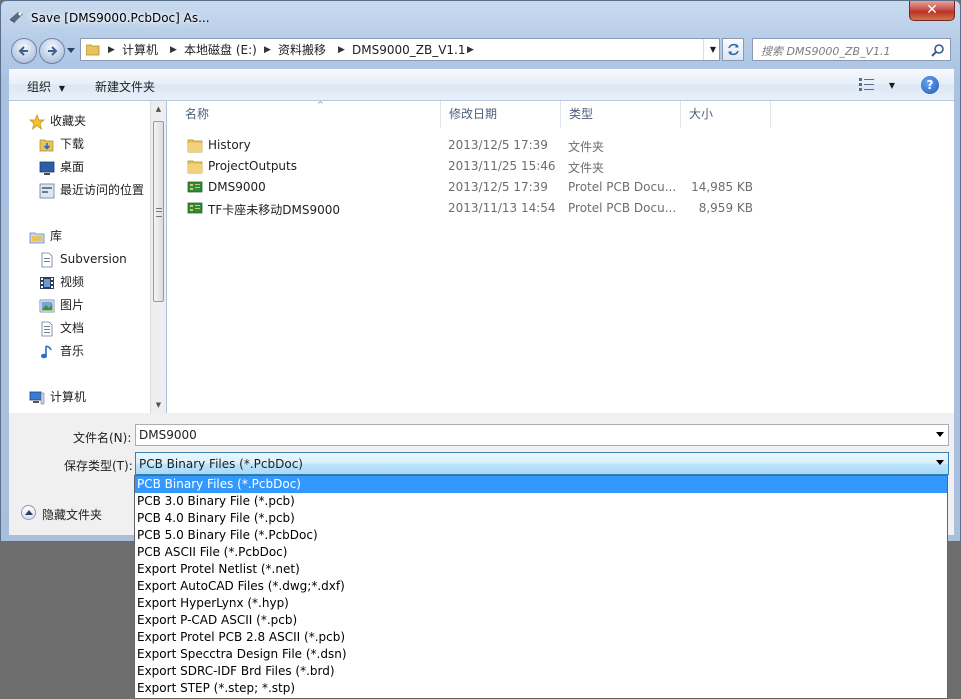 This screenshot has height=699, width=961. What do you see at coordinates (220, 51) in the screenshot?
I see `breadcrumb-local-disk: 本地磁盘 (E:)` at bounding box center [220, 51].